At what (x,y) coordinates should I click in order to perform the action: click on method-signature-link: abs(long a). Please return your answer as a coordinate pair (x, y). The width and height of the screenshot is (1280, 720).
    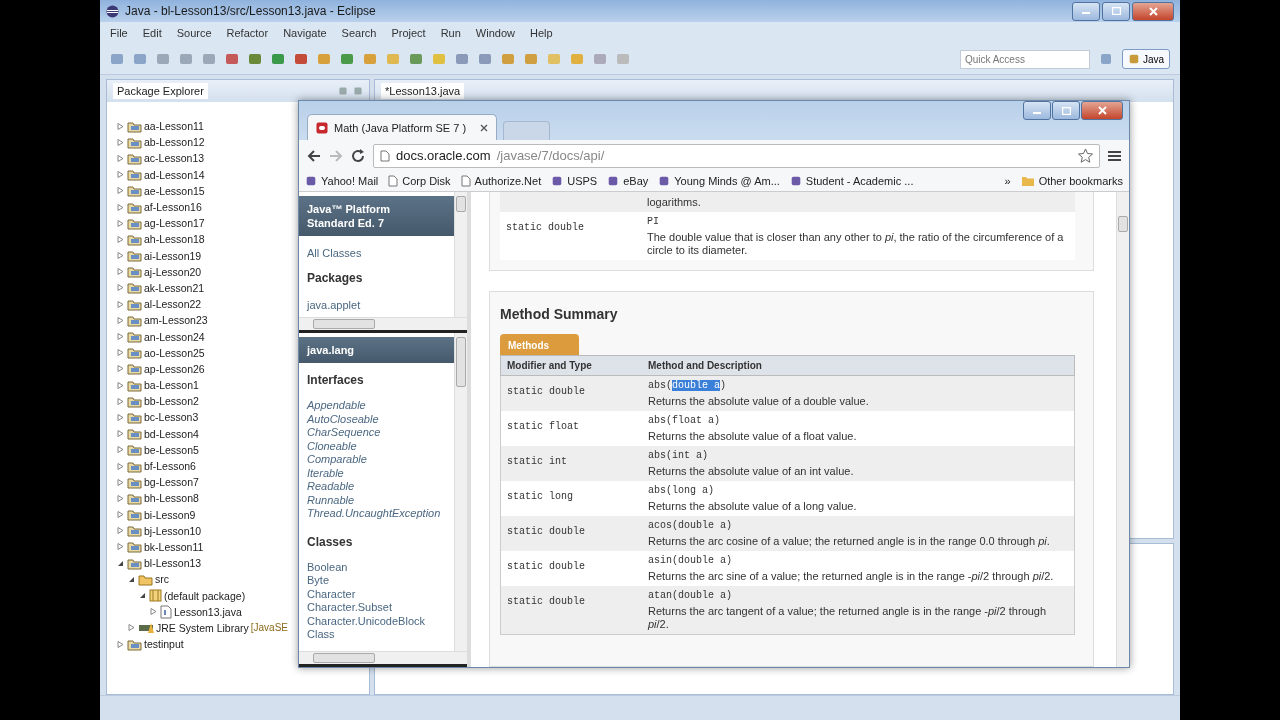
    Looking at the image, I should click on (858, 490).